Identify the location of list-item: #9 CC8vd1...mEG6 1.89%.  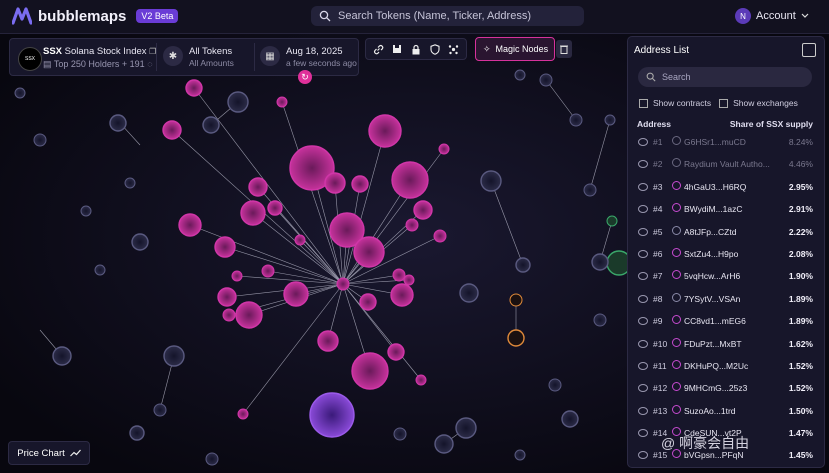
(726, 321).